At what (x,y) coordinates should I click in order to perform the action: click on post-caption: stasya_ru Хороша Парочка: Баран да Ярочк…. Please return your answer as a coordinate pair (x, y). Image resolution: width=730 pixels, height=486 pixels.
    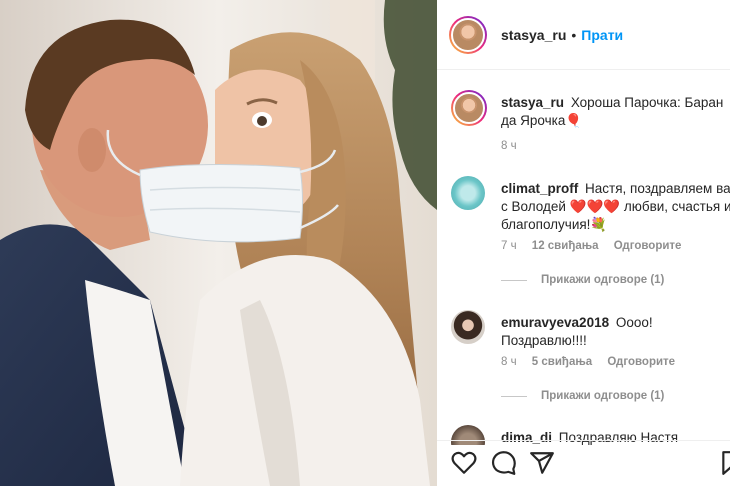
    Looking at the image, I should click on (590, 125).